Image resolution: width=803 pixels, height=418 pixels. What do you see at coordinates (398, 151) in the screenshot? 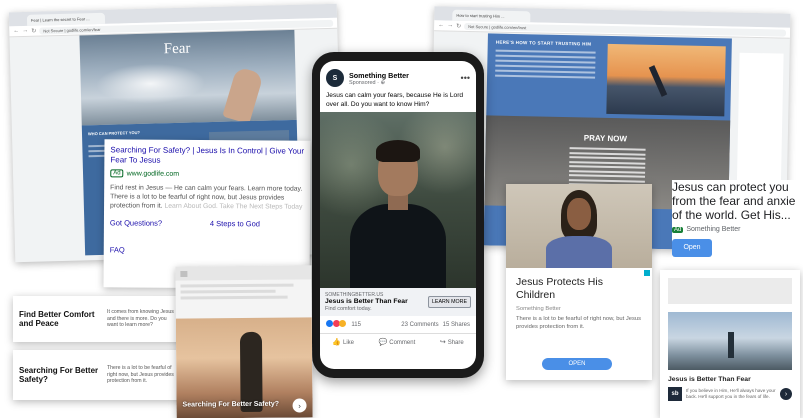
I see `man-hair` at bounding box center [398, 151].